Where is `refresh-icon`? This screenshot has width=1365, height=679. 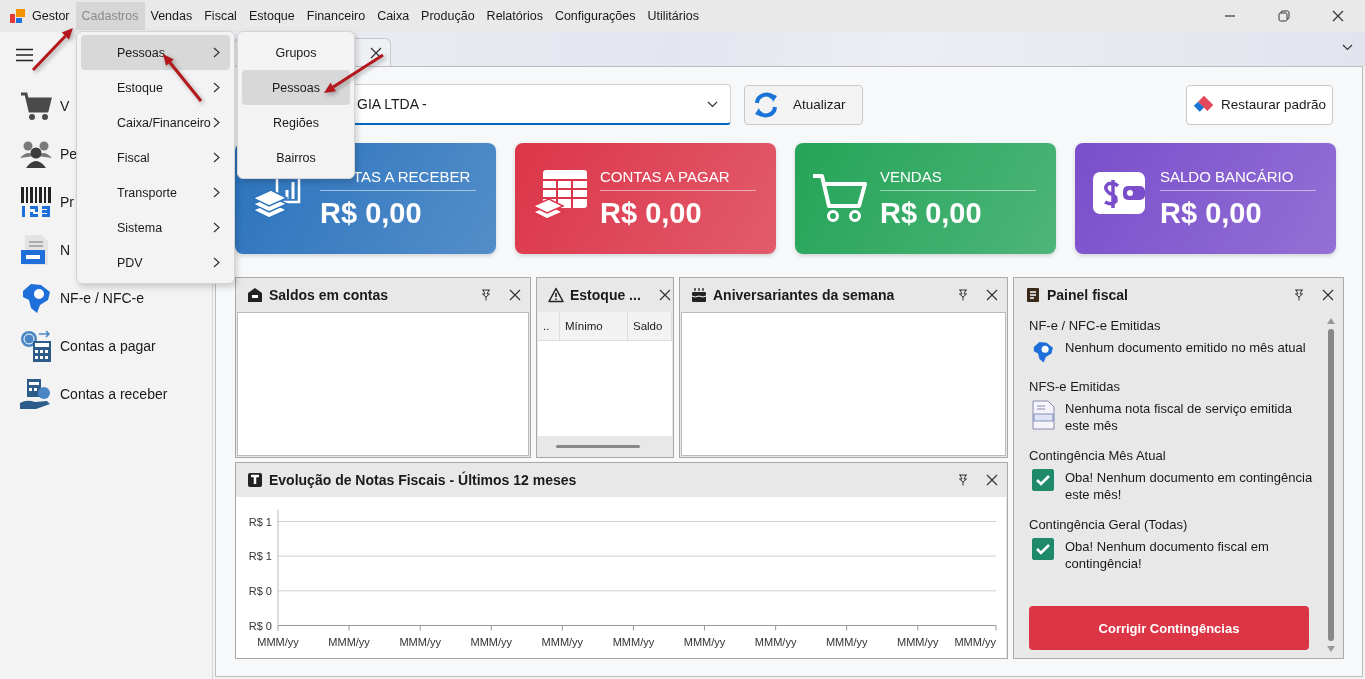 refresh-icon is located at coordinates (766, 104).